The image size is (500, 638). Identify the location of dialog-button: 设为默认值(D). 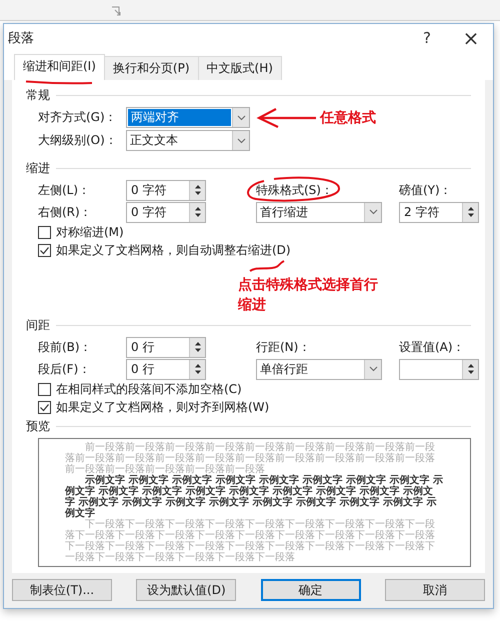
(186, 590).